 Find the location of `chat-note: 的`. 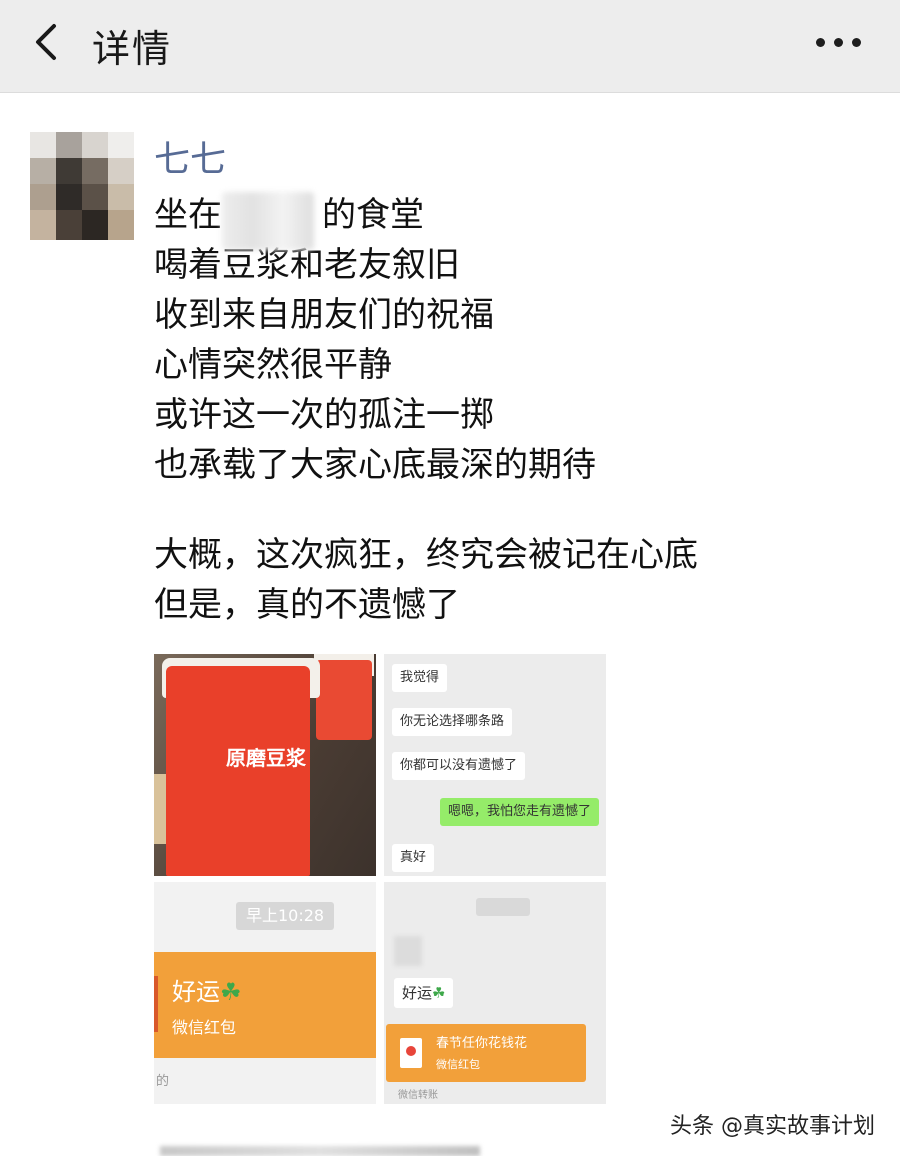

chat-note: 的 is located at coordinates (163, 1081).